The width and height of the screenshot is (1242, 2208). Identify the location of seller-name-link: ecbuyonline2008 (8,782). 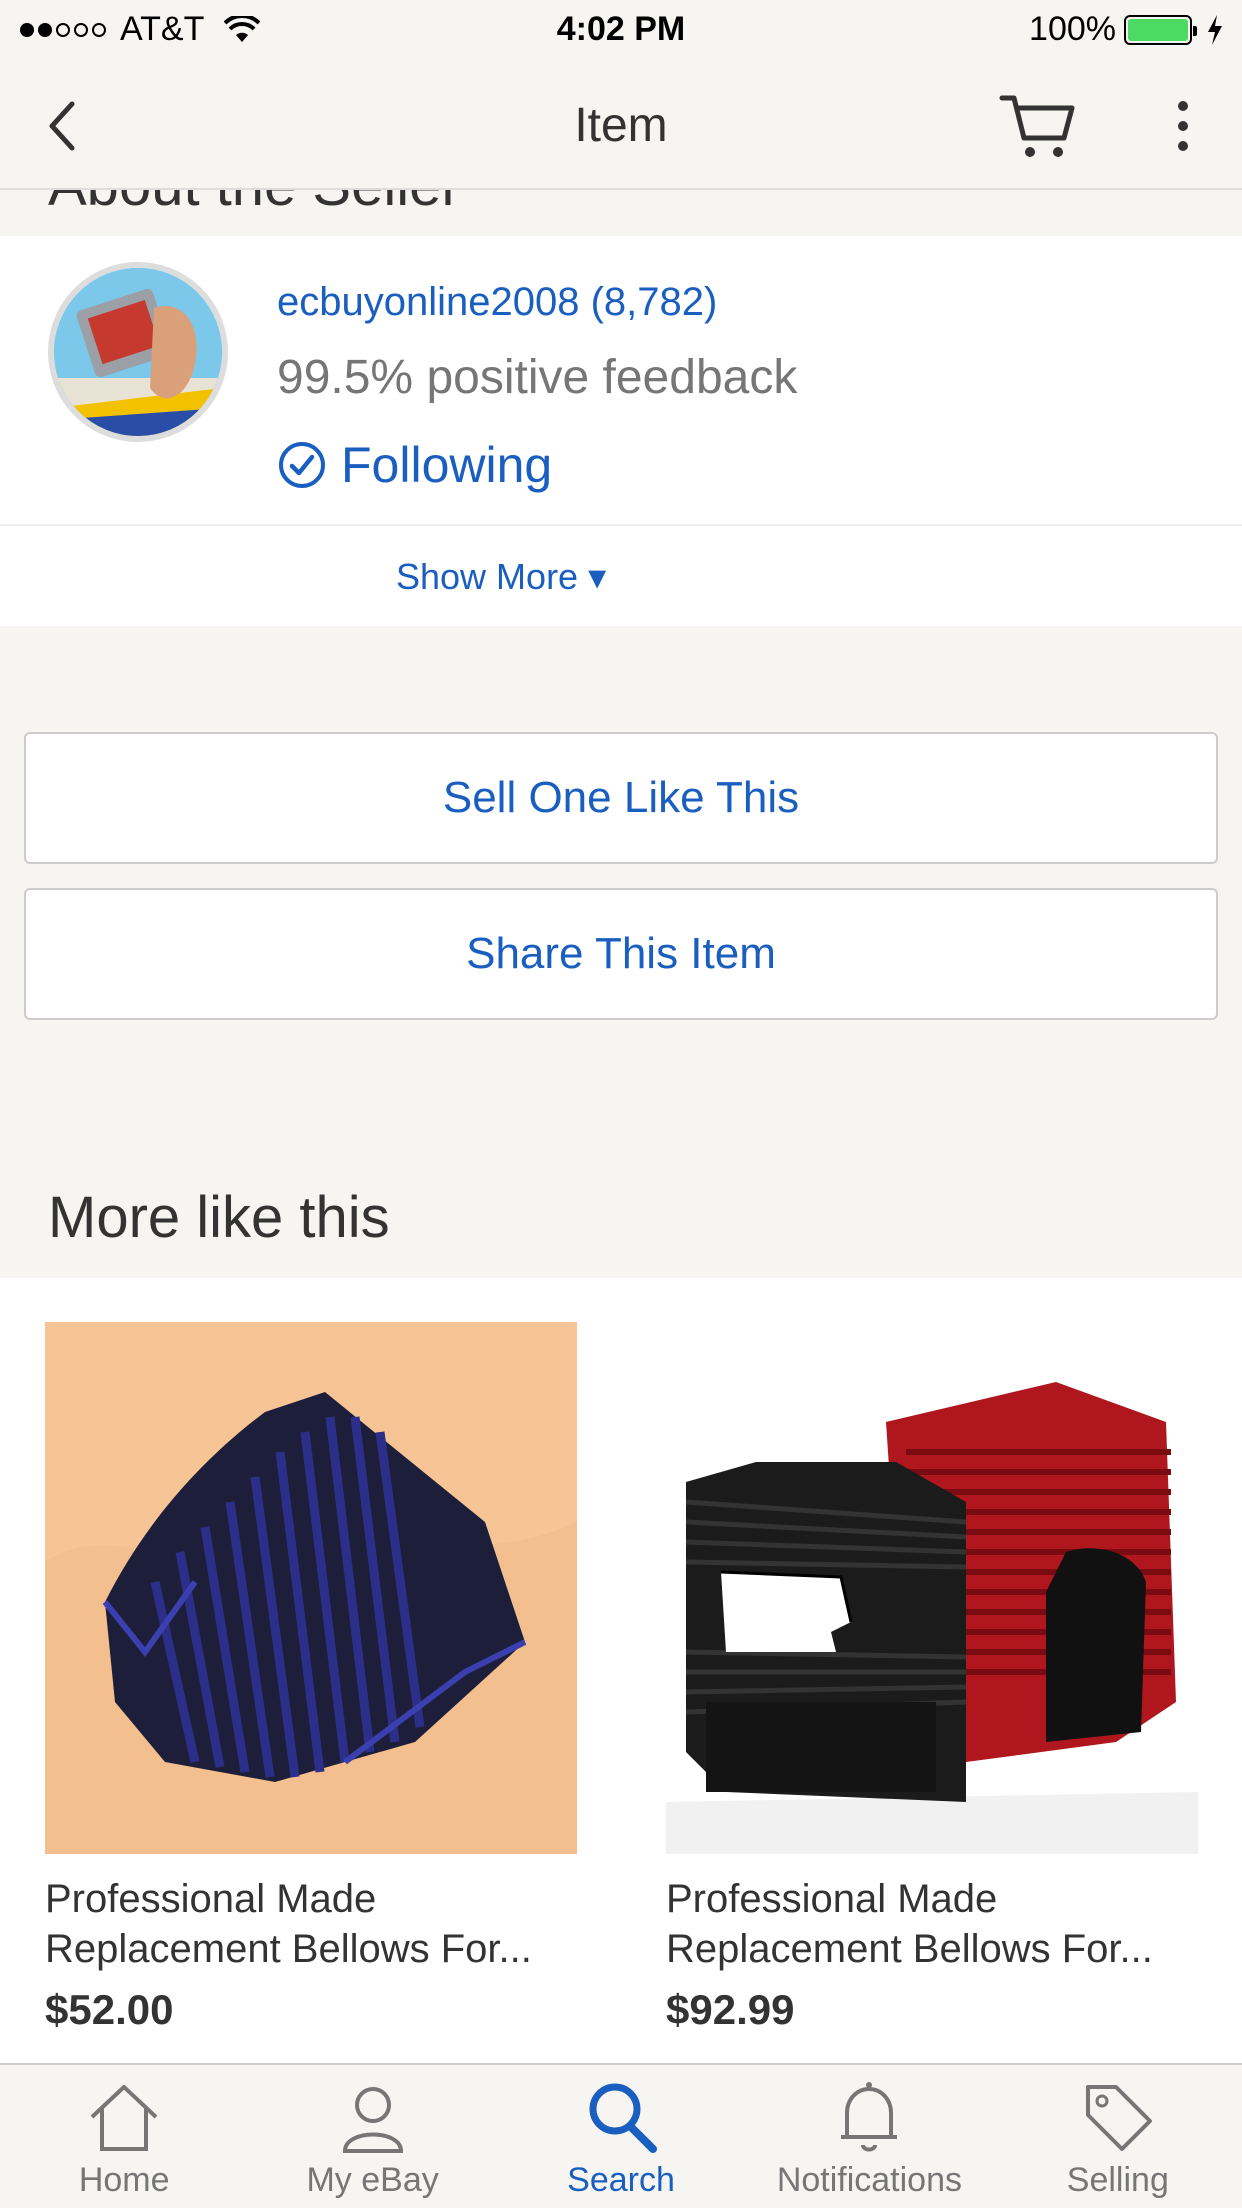
(497, 302).